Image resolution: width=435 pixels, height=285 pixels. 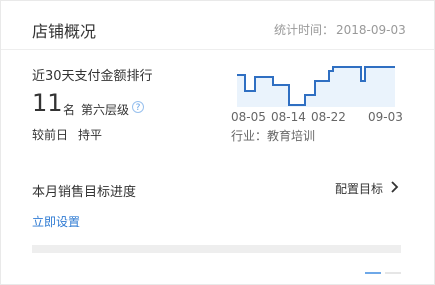 What do you see at coordinates (217, 49) in the screenshot?
I see `header-divider` at bounding box center [217, 49].